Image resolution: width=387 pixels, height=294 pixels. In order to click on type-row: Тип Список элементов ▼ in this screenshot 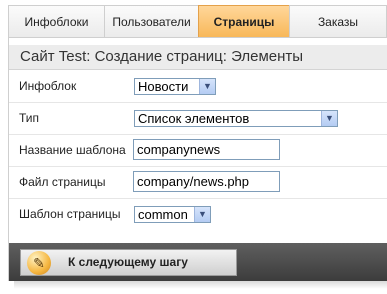, I will do `click(198, 118)`.